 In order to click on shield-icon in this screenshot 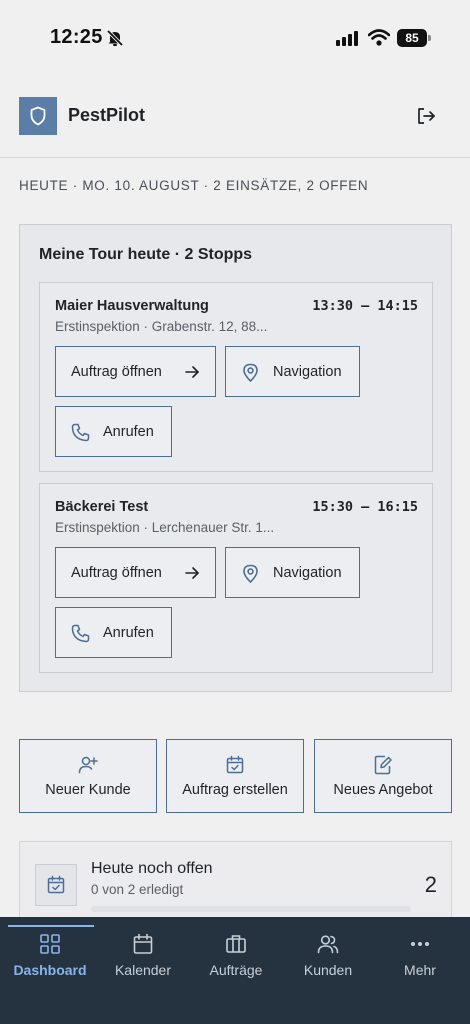, I will do `click(38, 116)`.